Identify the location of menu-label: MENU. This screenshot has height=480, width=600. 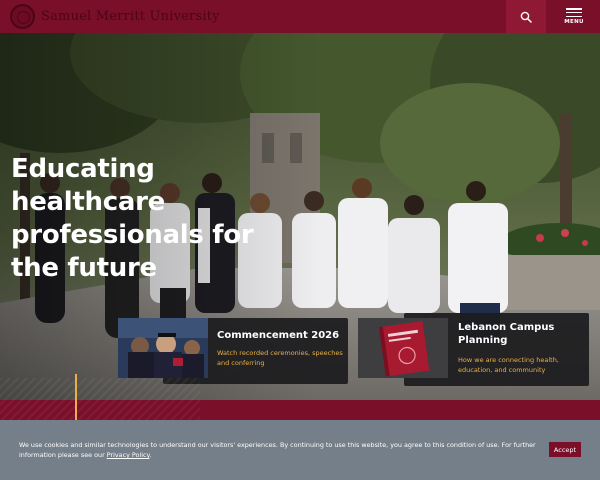
(574, 22).